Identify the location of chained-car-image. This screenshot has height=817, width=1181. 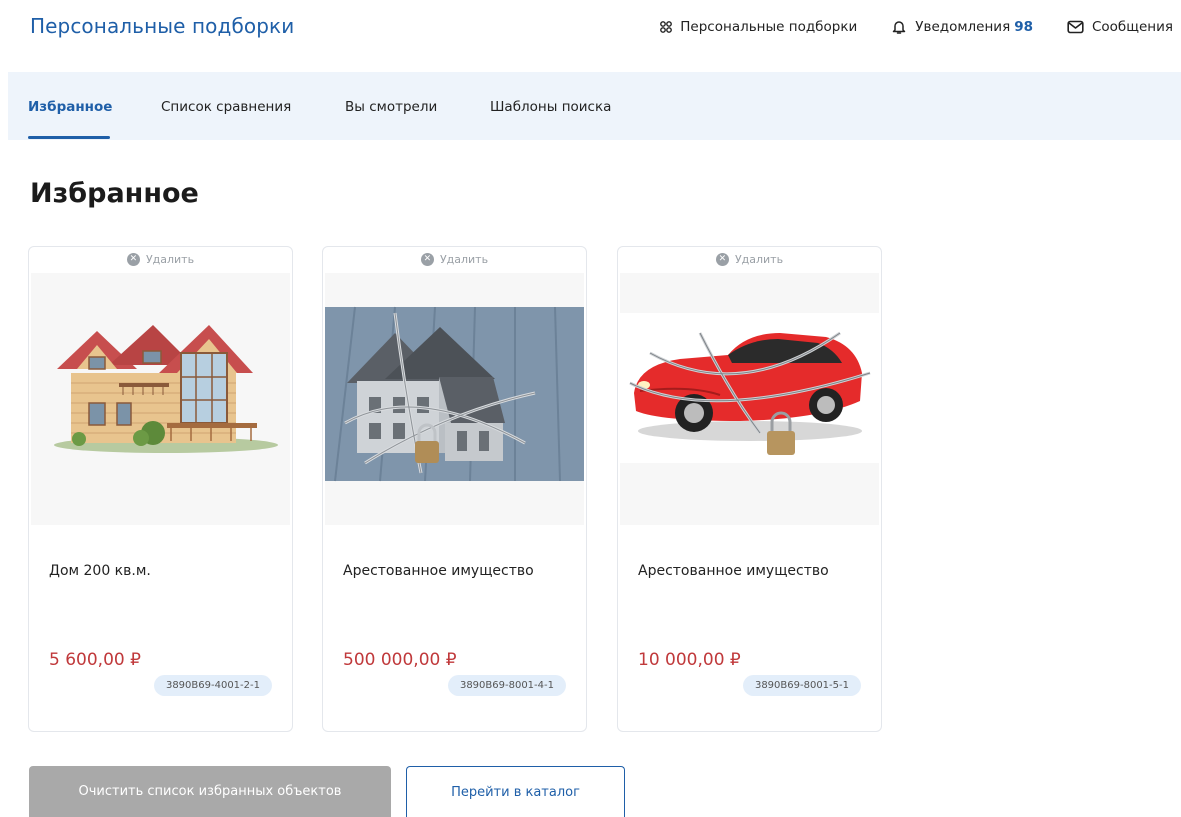
(749, 399).